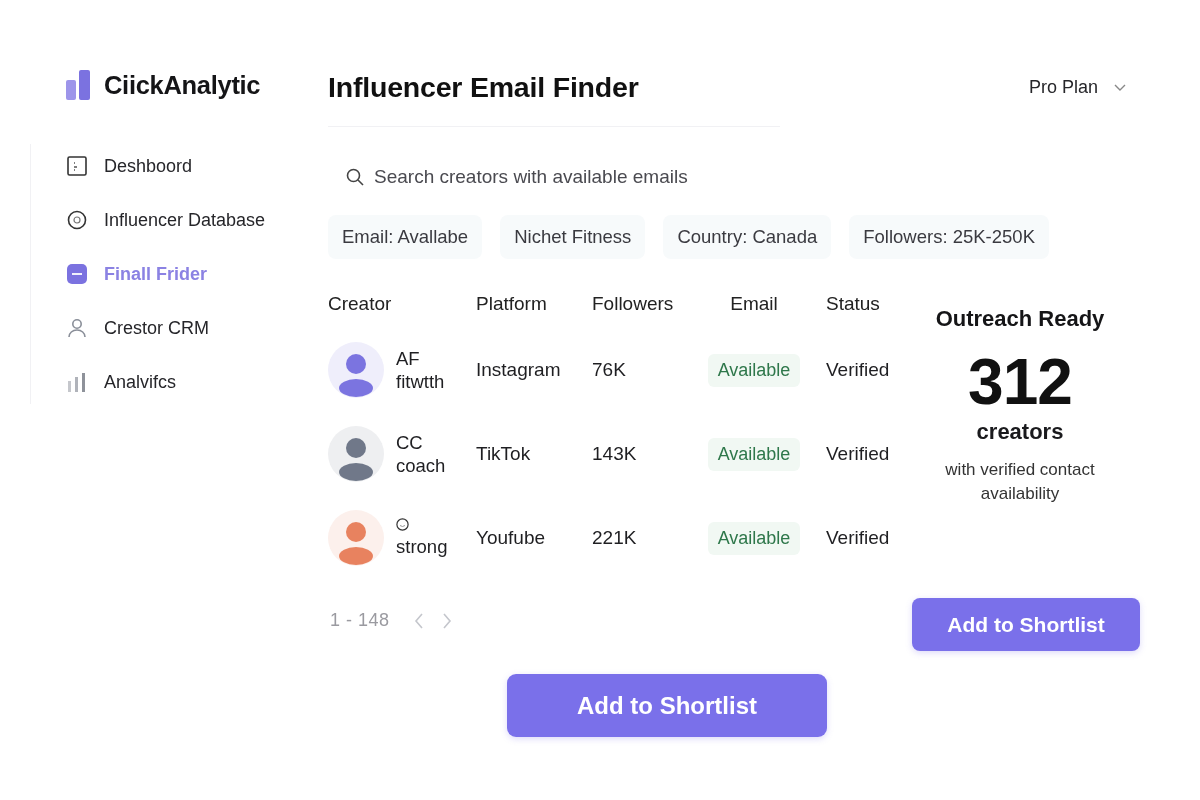 The image size is (1200, 800). Describe the element at coordinates (1020, 432) in the screenshot. I see `count-unit: creators` at that location.